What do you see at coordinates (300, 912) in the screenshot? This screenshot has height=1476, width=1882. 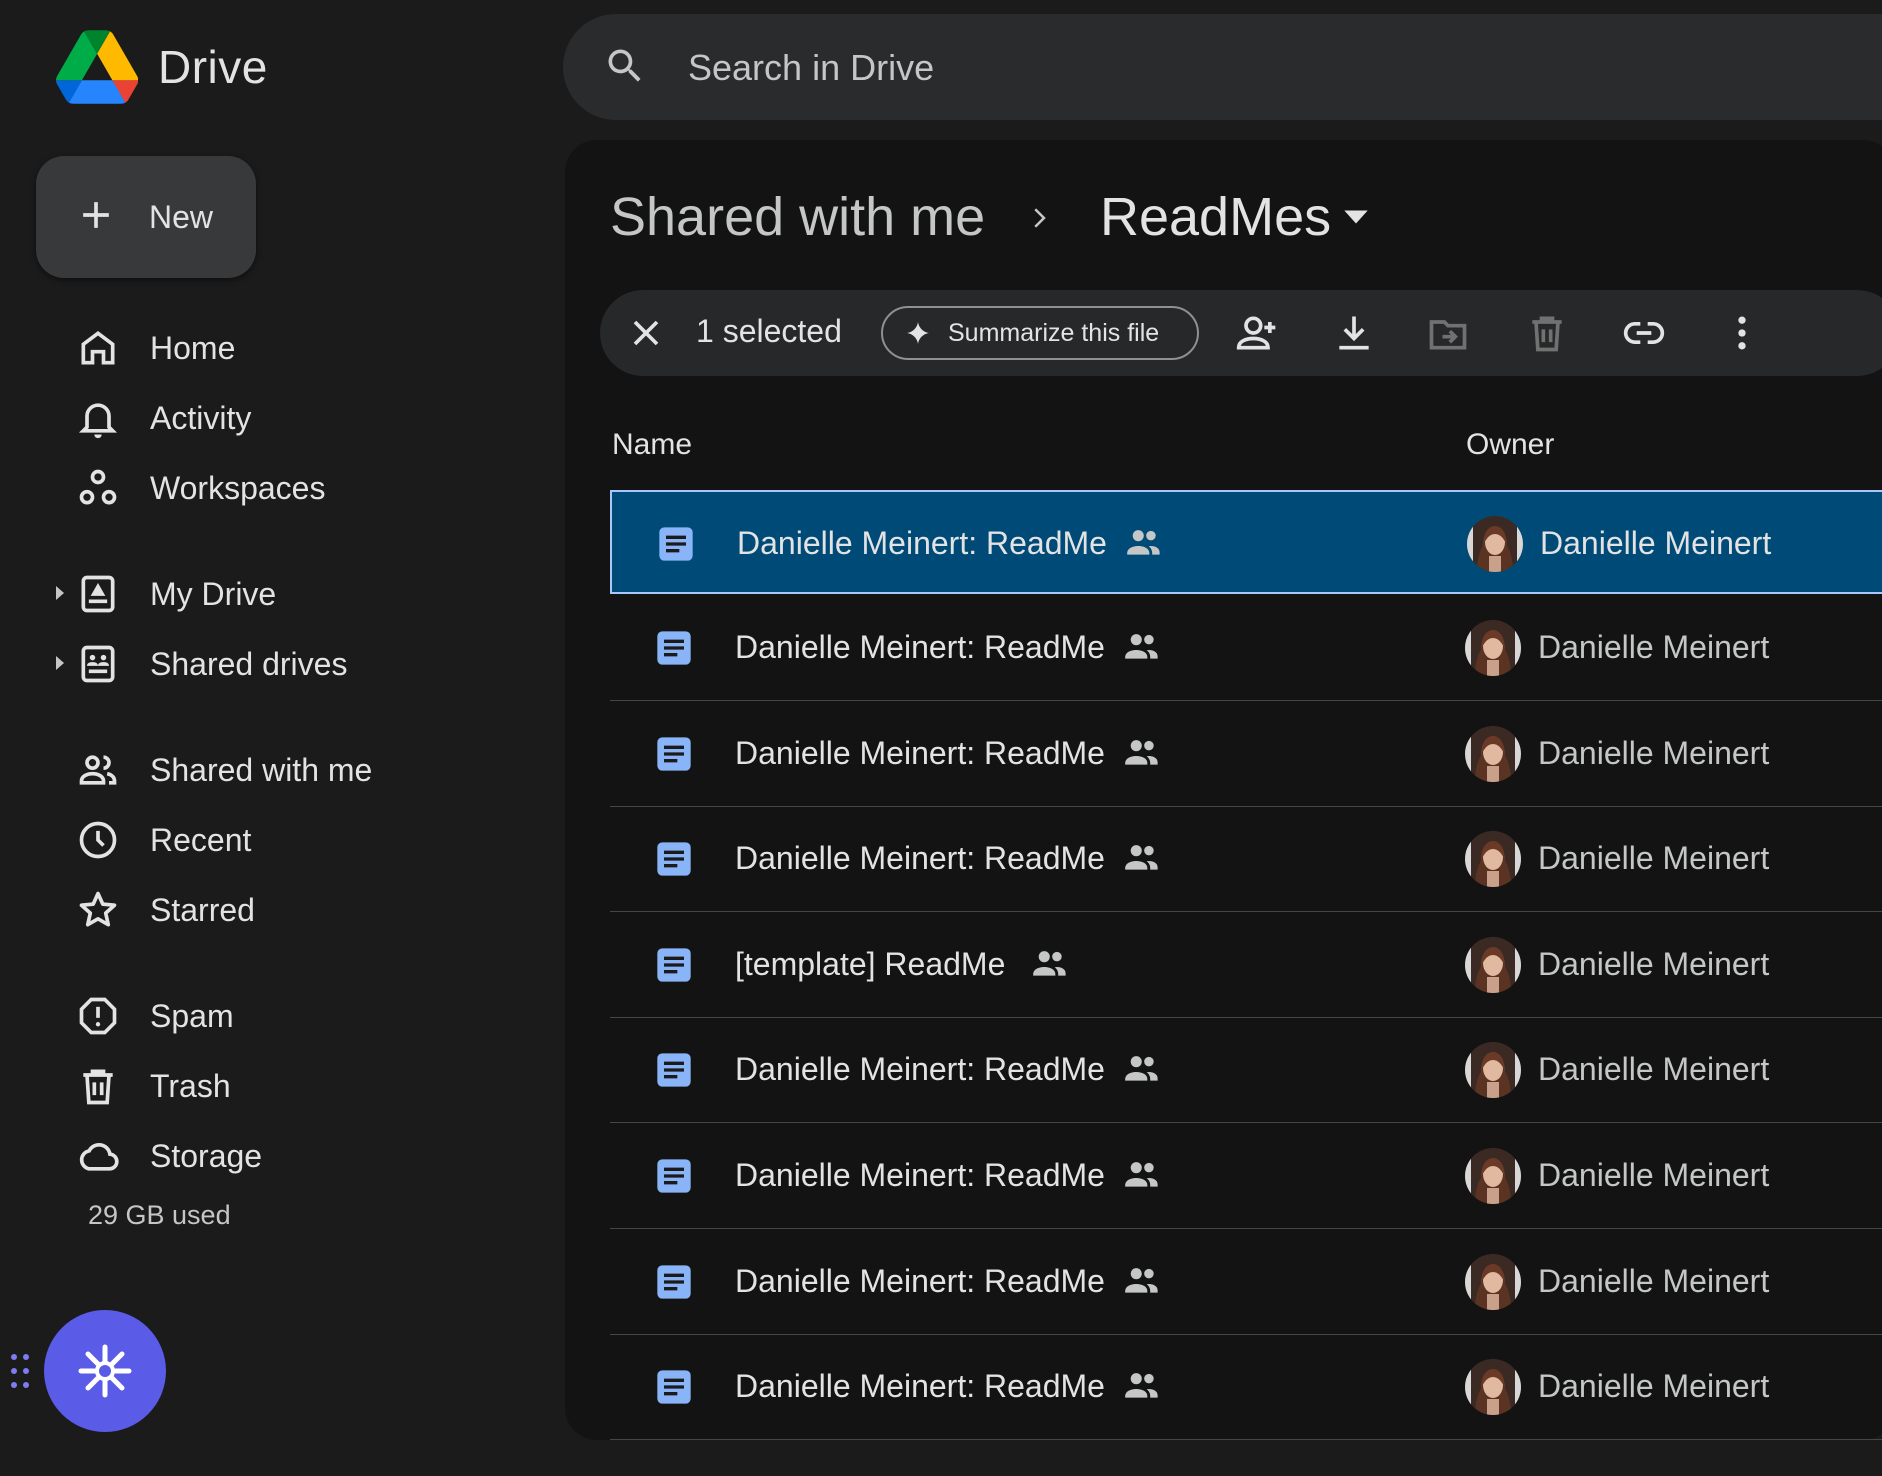 I see `sidebar-item-starred: Starred` at bounding box center [300, 912].